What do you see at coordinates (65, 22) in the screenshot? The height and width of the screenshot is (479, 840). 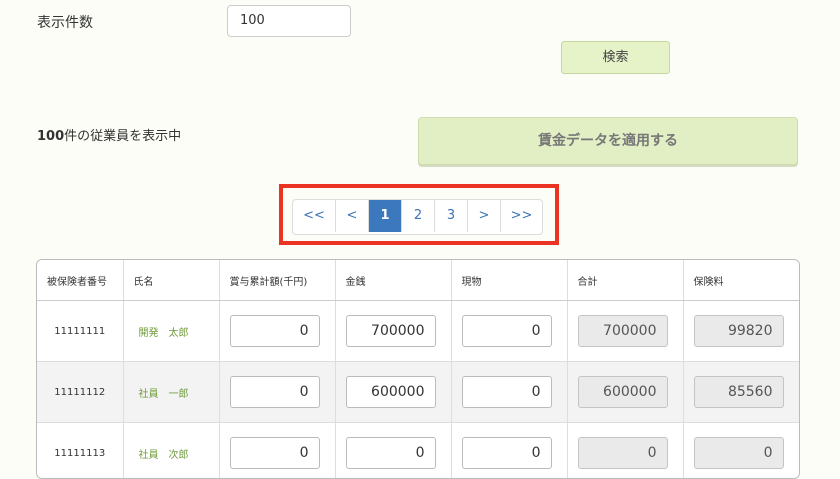 I see `display-count-label: 表示件数` at bounding box center [65, 22].